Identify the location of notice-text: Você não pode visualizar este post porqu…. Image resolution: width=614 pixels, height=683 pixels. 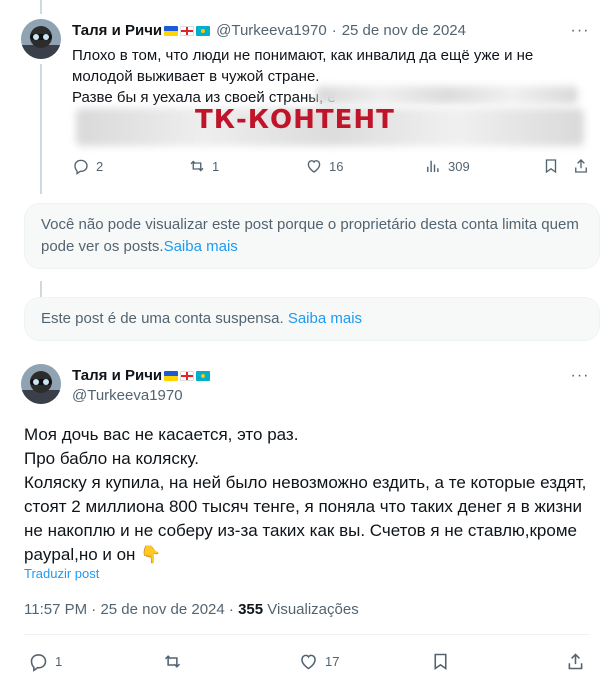
(310, 235).